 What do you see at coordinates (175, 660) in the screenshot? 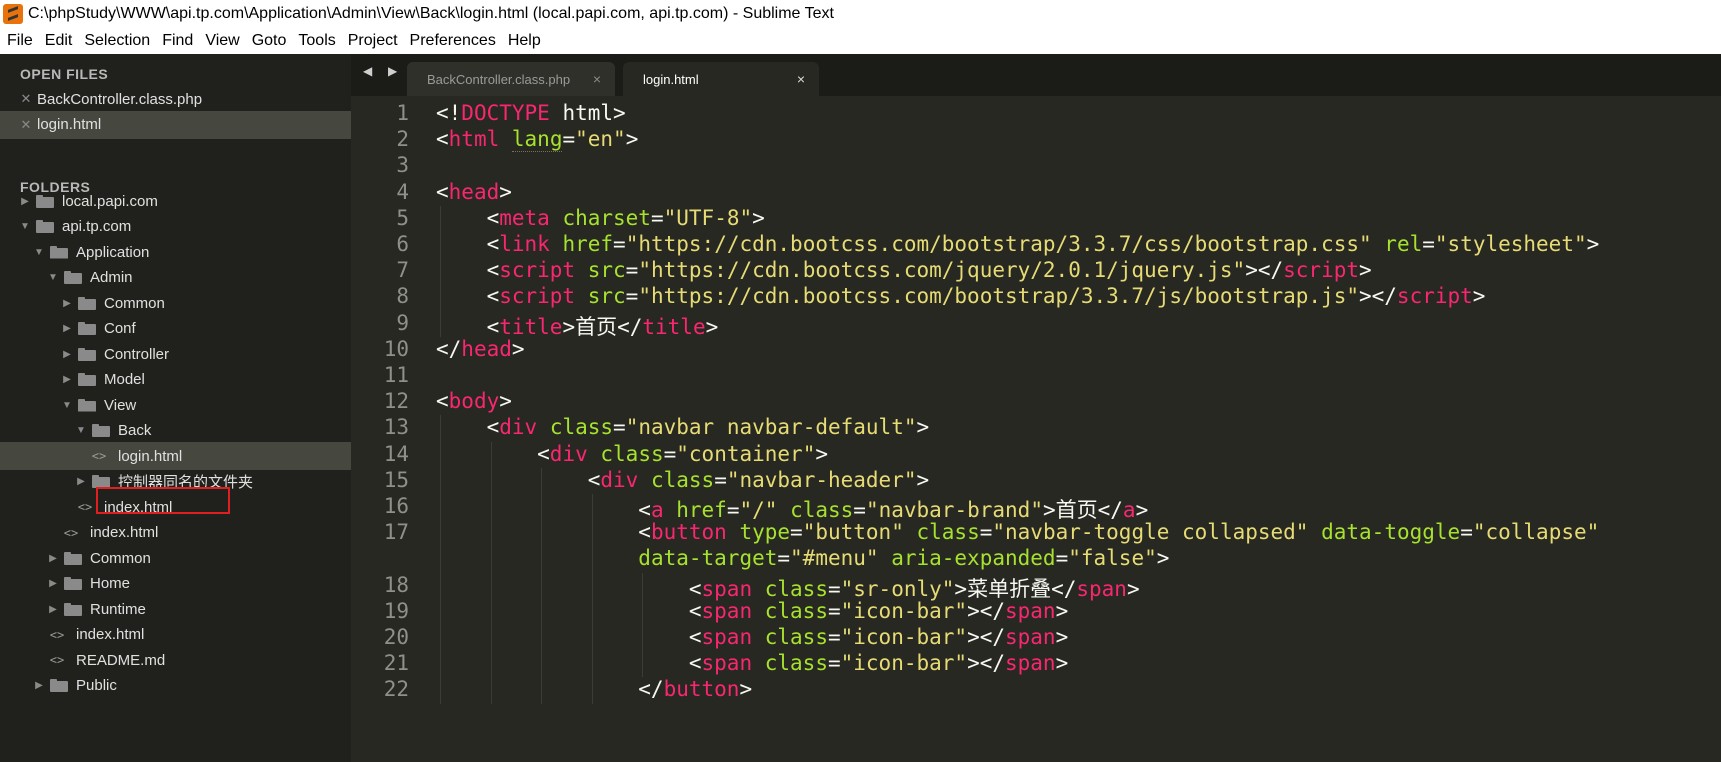
I see `file-item: <> README.md` at bounding box center [175, 660].